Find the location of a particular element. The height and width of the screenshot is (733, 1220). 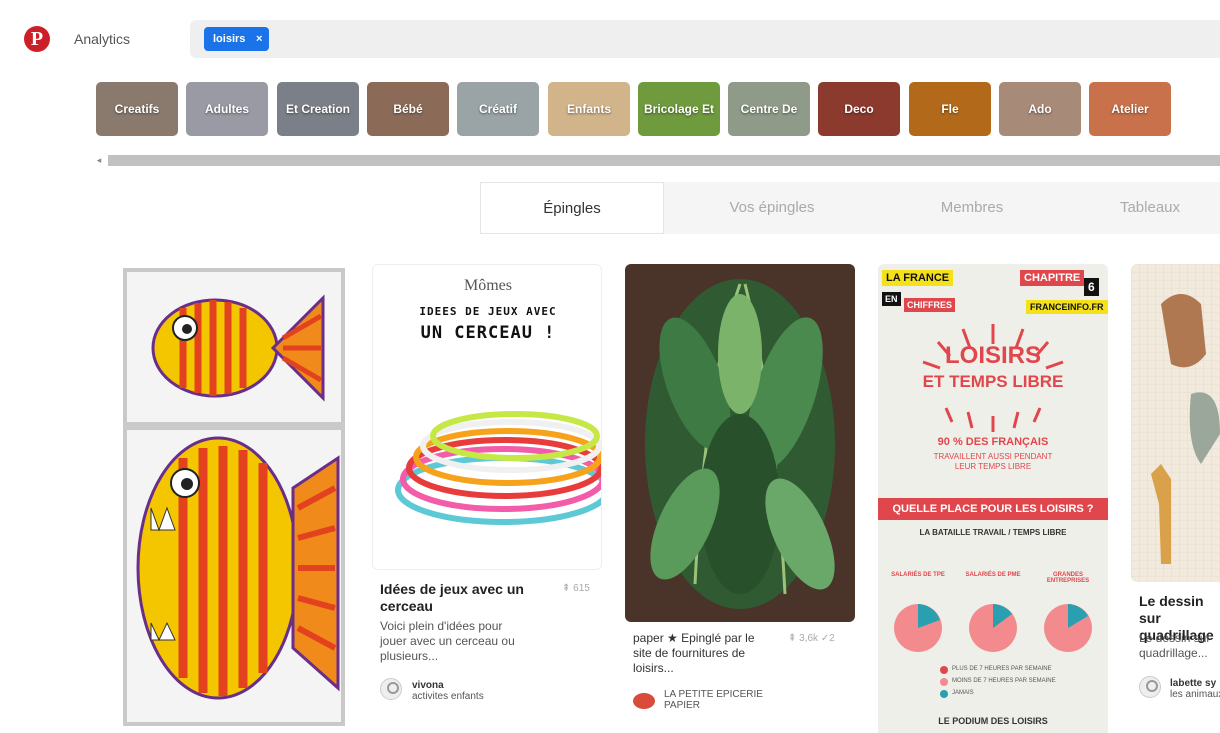

guided-search-chip: Atelier is located at coordinates (1130, 109).